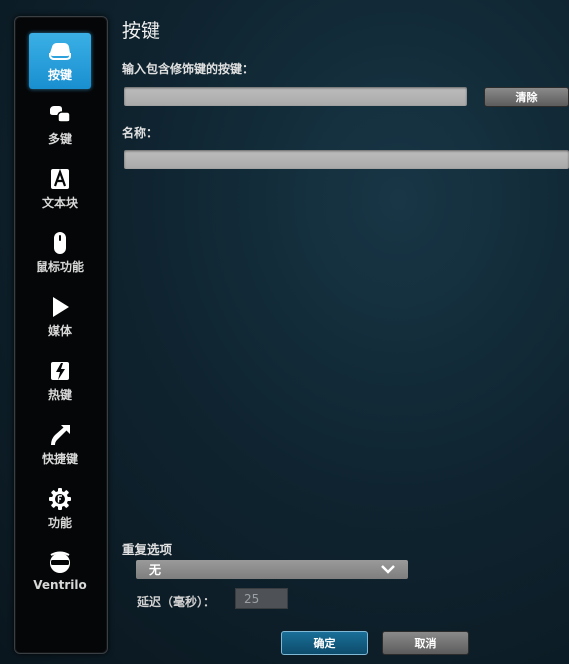  What do you see at coordinates (388, 569) in the screenshot?
I see `chevron-down-icon` at bounding box center [388, 569].